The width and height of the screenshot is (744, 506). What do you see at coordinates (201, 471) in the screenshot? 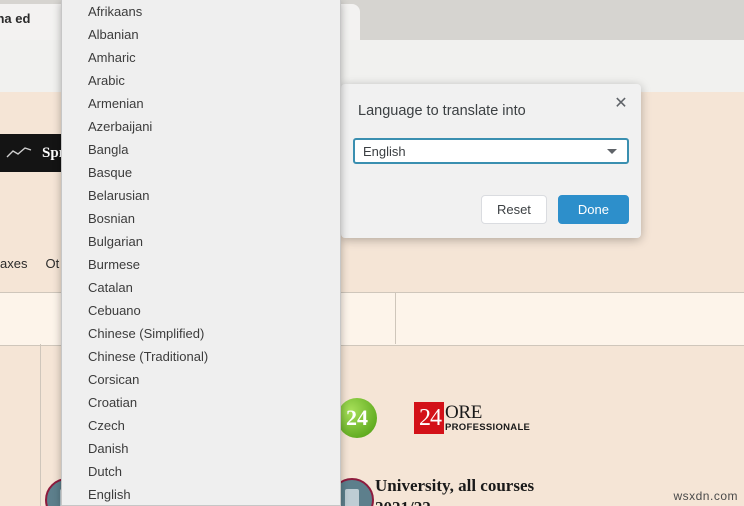
I see `language-option: Dutch` at bounding box center [201, 471].